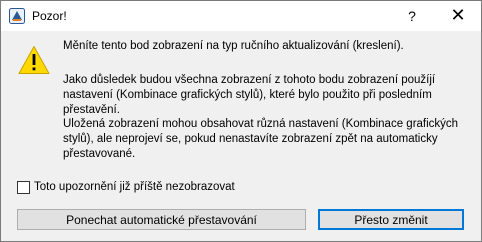 This screenshot has width=482, height=242. Describe the element at coordinates (458, 16) in the screenshot. I see `close-button: ✕` at that location.